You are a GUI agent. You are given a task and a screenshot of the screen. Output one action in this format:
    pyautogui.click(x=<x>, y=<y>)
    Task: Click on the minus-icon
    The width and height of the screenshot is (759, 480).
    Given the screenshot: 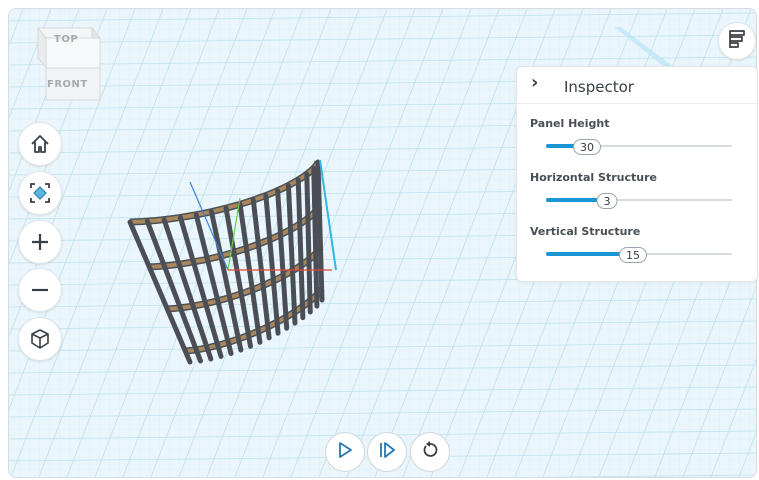 What is the action you would take?
    pyautogui.click(x=40, y=290)
    